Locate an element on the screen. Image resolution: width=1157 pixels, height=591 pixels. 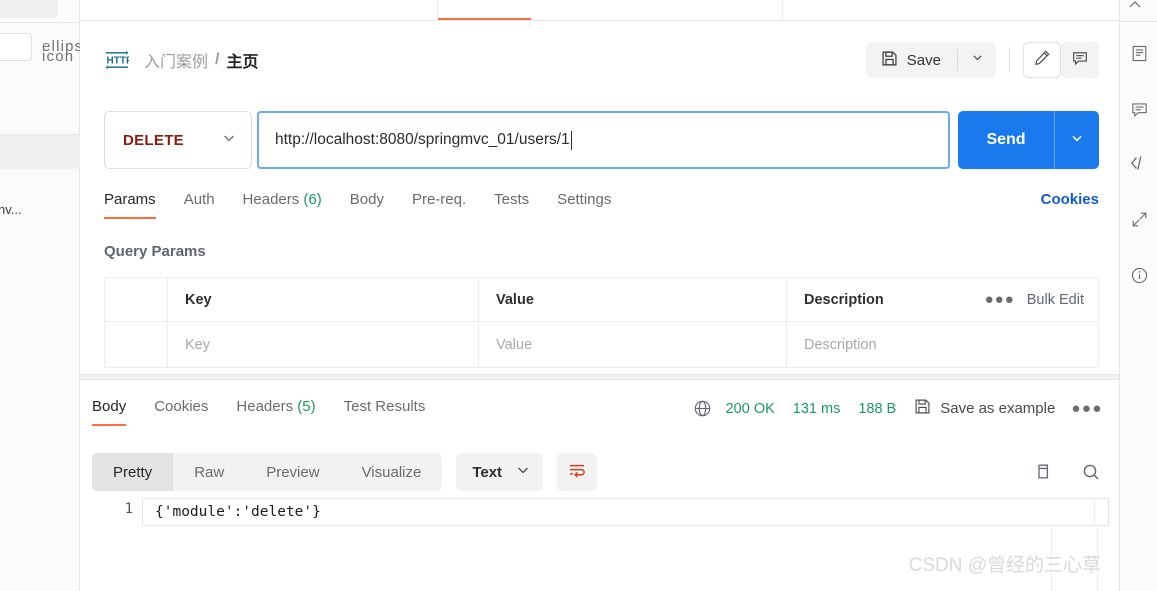
response-view-mode-group: Pretty Raw Preview Visualize is located at coordinates (267, 472).